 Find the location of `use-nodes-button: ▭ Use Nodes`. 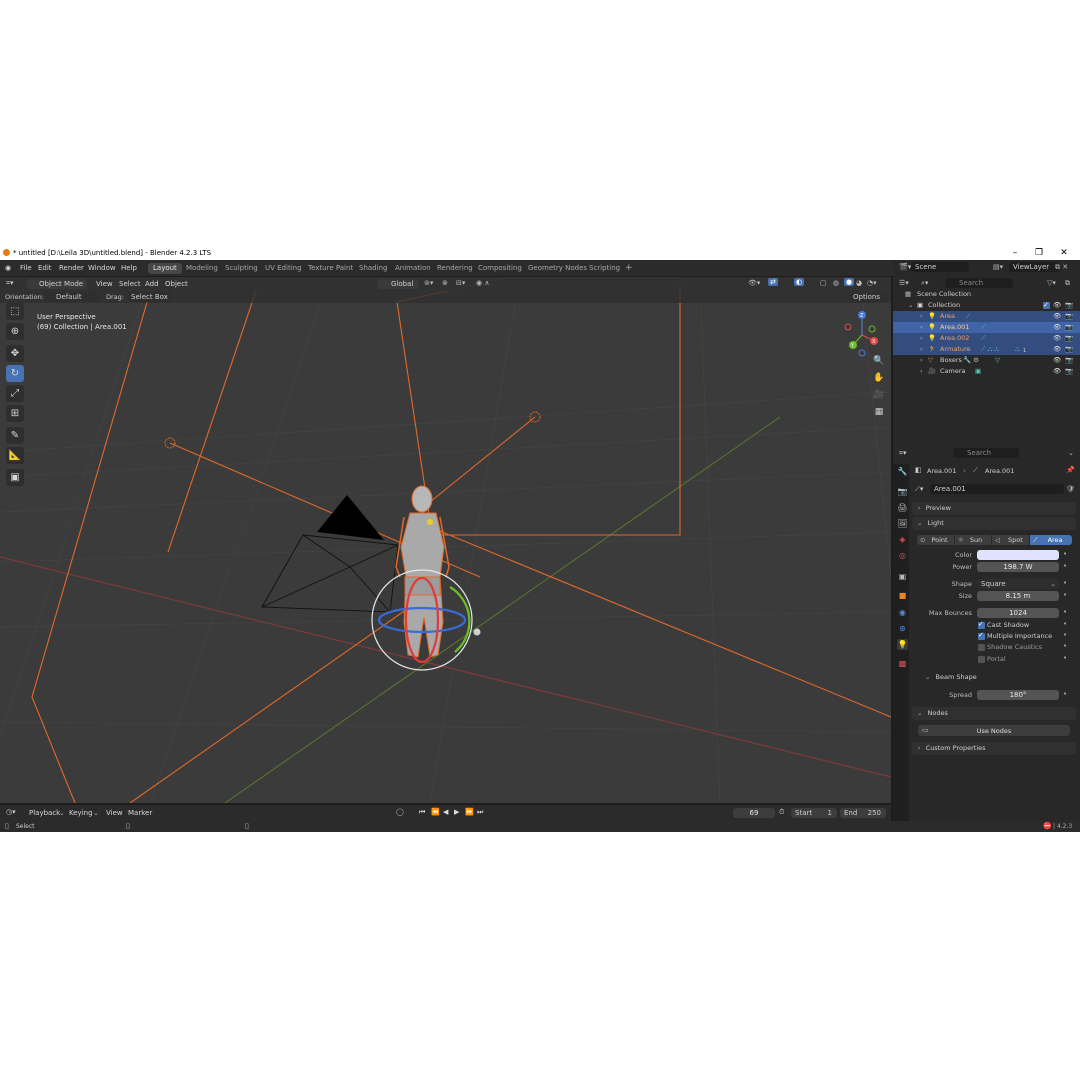

use-nodes-button: ▭ Use Nodes is located at coordinates (994, 730).